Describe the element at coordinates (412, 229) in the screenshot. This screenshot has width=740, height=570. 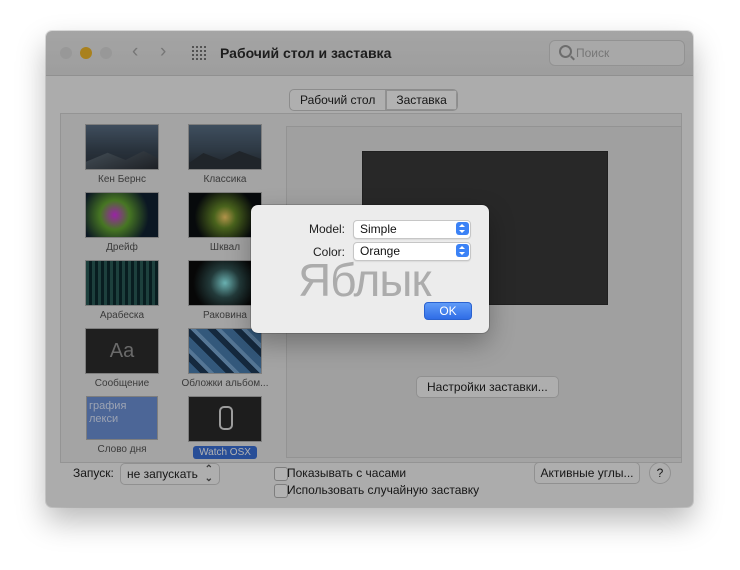
I see `model-popup: Simple` at that location.